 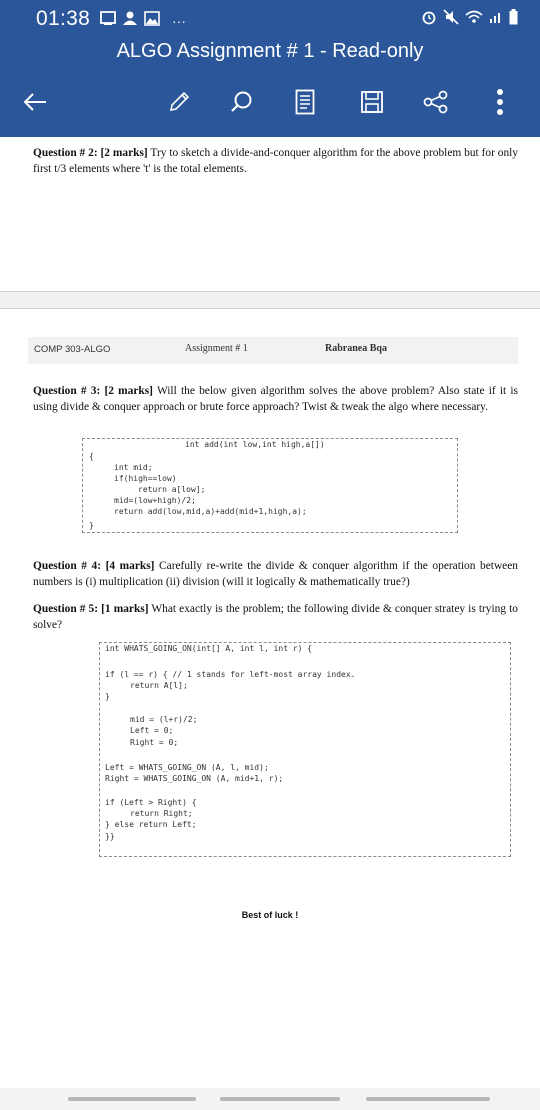 I want to click on course-code: COMP 303-ALGO, so click(x=72, y=349).